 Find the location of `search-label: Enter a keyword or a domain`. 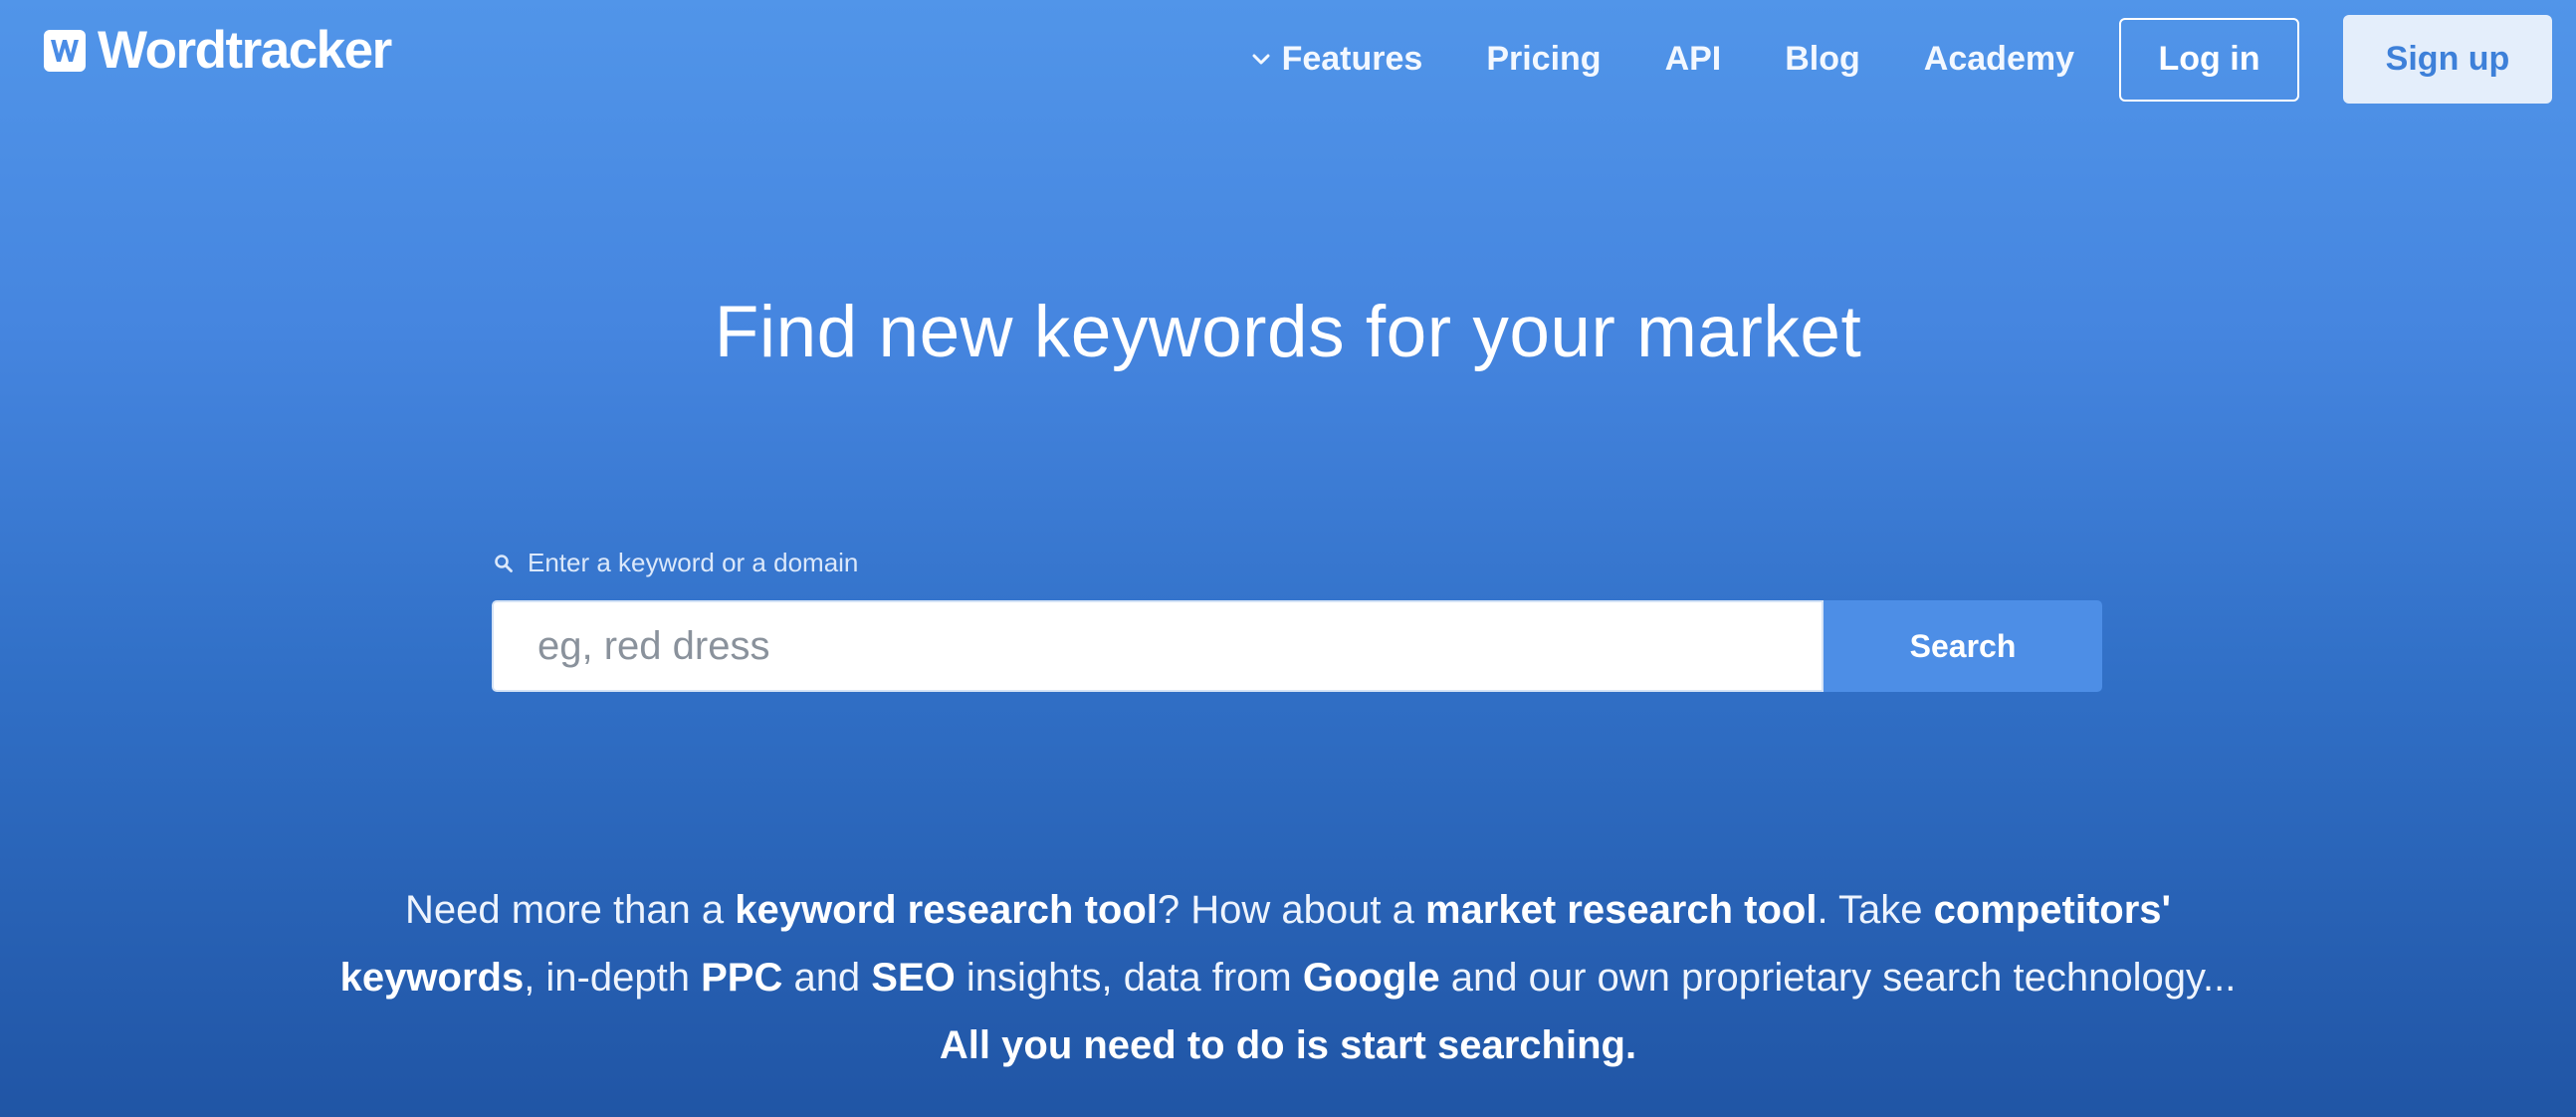

search-label: Enter a keyword or a domain is located at coordinates (1297, 563).